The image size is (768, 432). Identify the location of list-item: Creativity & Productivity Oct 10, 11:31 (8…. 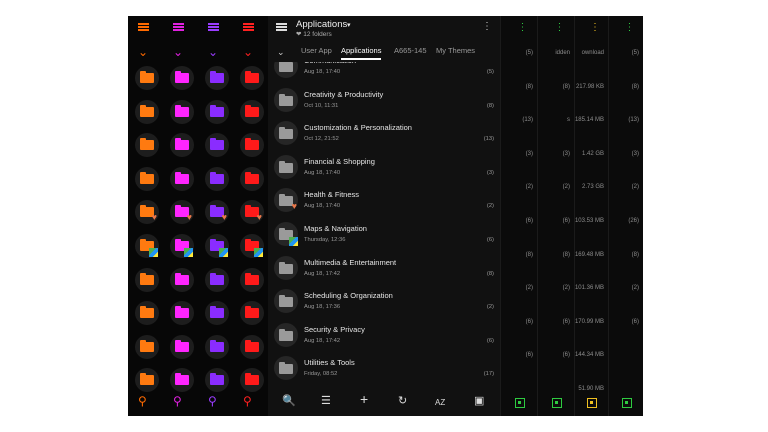
(384, 101).